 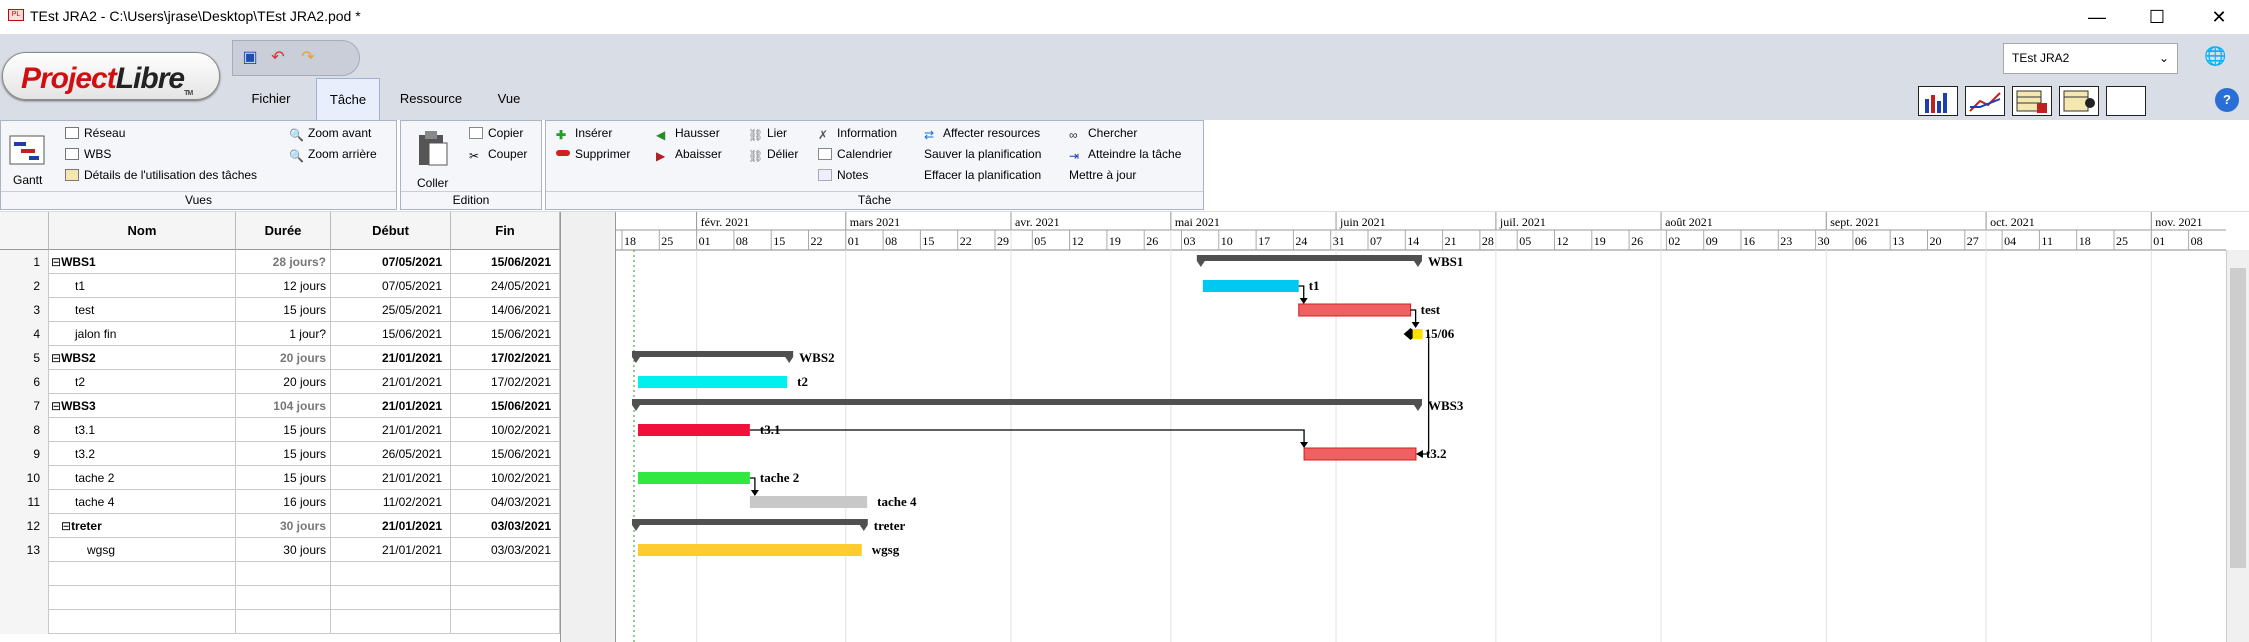 What do you see at coordinates (333, 155) in the screenshot?
I see `zoom-out-button: 🔍 Zoom arrière` at bounding box center [333, 155].